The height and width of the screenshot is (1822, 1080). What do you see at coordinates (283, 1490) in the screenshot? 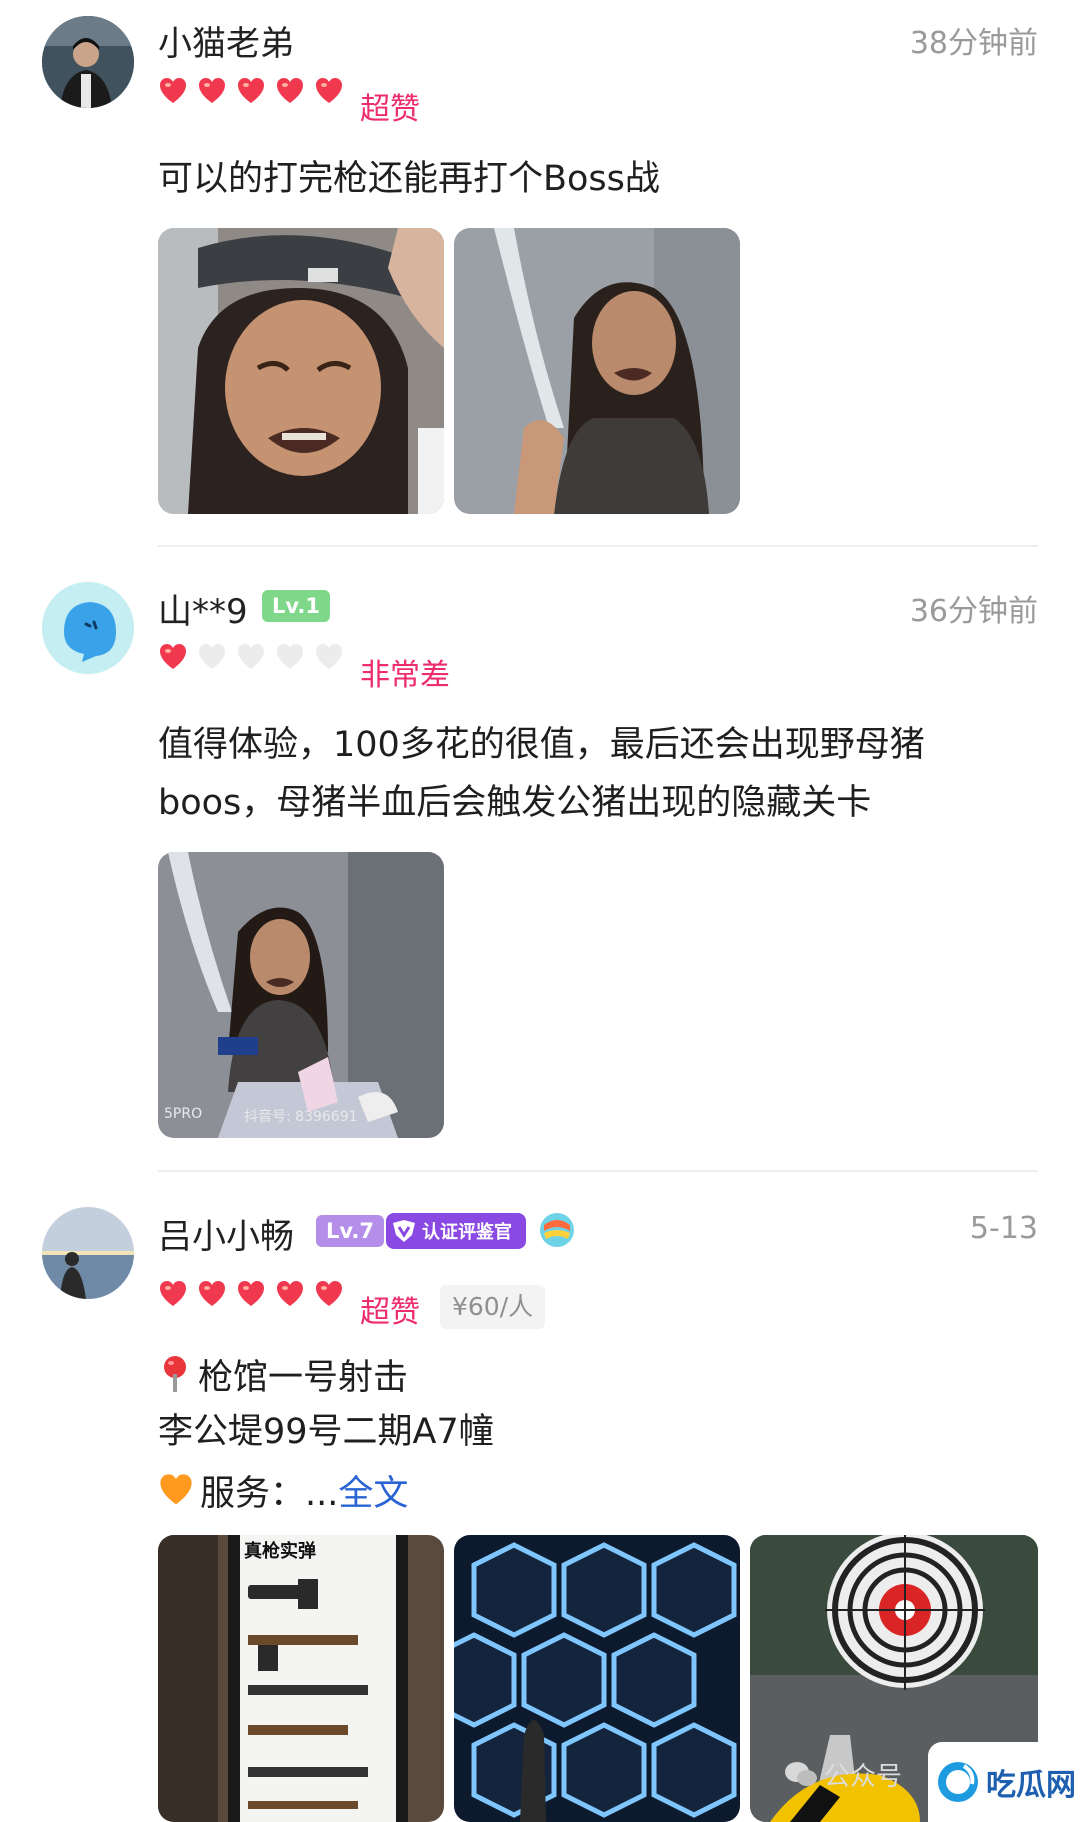
I see `service-line: 服务：... 全文` at bounding box center [283, 1490].